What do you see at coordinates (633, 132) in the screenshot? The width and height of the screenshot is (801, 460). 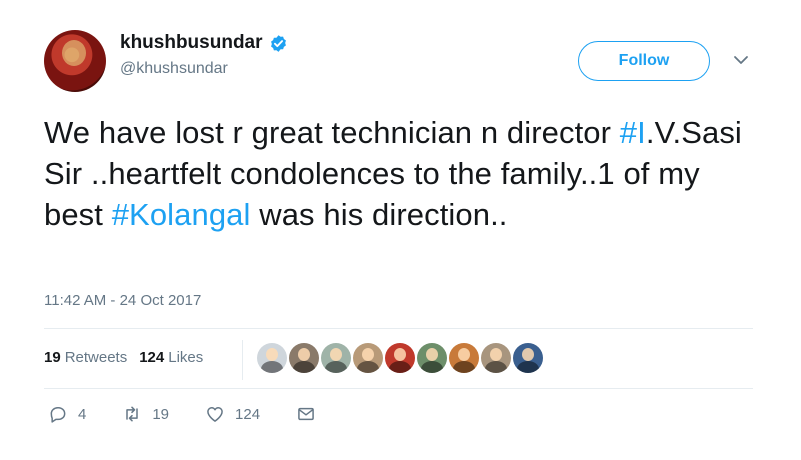 I see `hashtag-link: #I` at bounding box center [633, 132].